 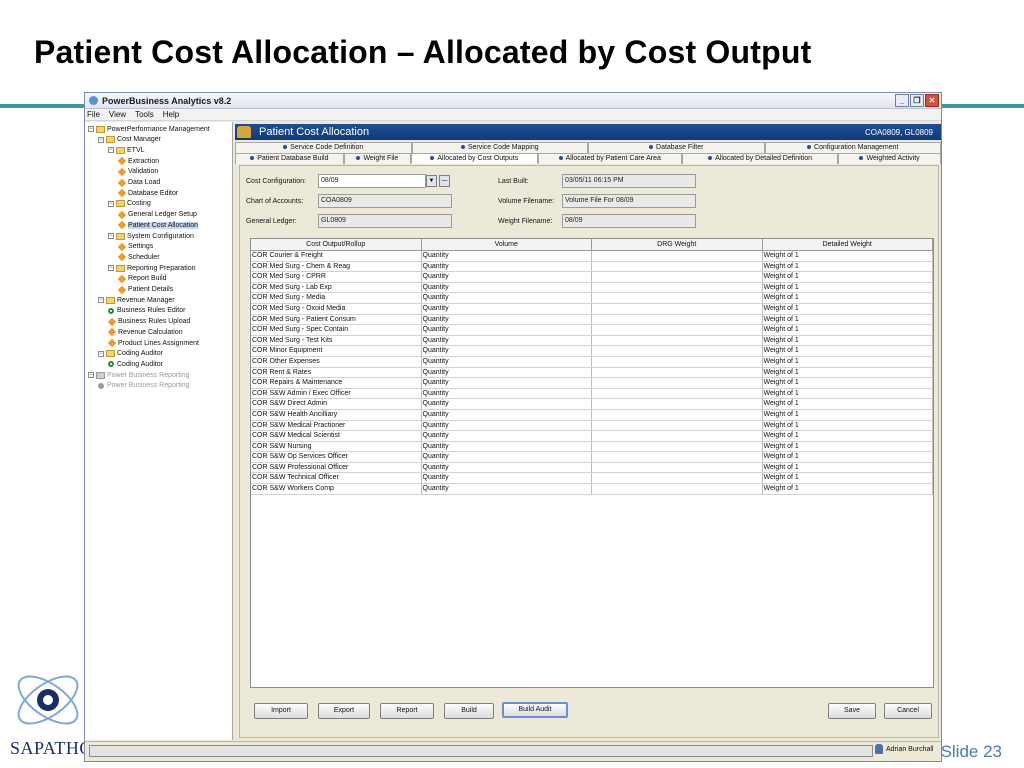 What do you see at coordinates (336, 414) in the screenshot?
I see `table-cell: COR S&W Health Ancilliary` at bounding box center [336, 414].